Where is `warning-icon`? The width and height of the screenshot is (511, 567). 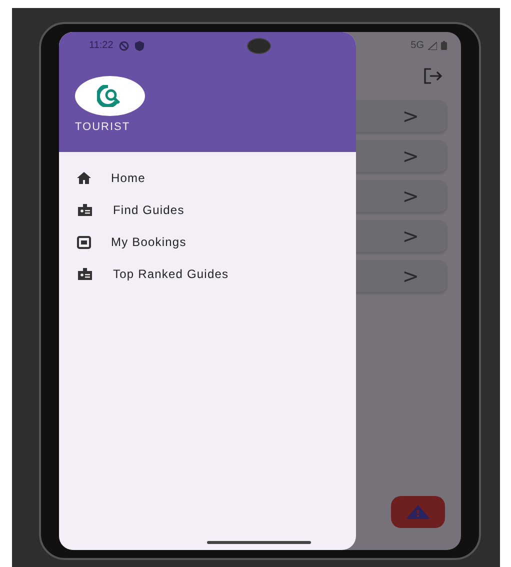
warning-icon is located at coordinates (418, 512).